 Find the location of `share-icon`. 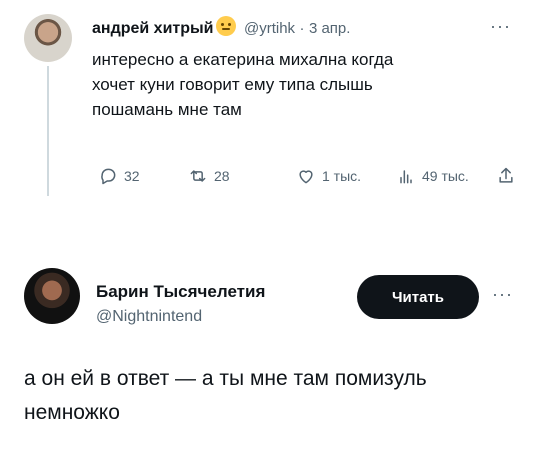

share-icon is located at coordinates (506, 175).